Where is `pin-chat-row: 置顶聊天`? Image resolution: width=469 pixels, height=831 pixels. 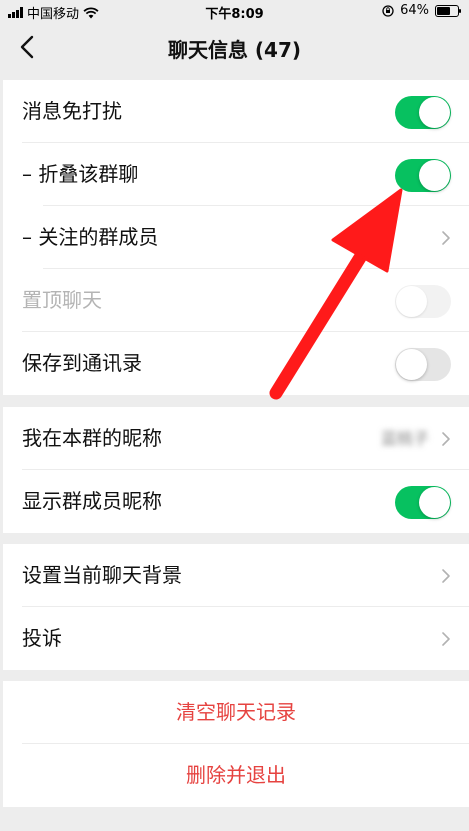 pin-chat-row: 置顶聊天 is located at coordinates (236, 300).